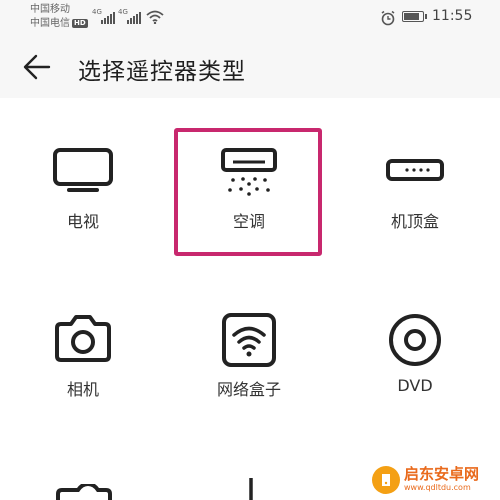 This screenshot has height=500, width=500. I want to click on alarm-icon, so click(388, 18).